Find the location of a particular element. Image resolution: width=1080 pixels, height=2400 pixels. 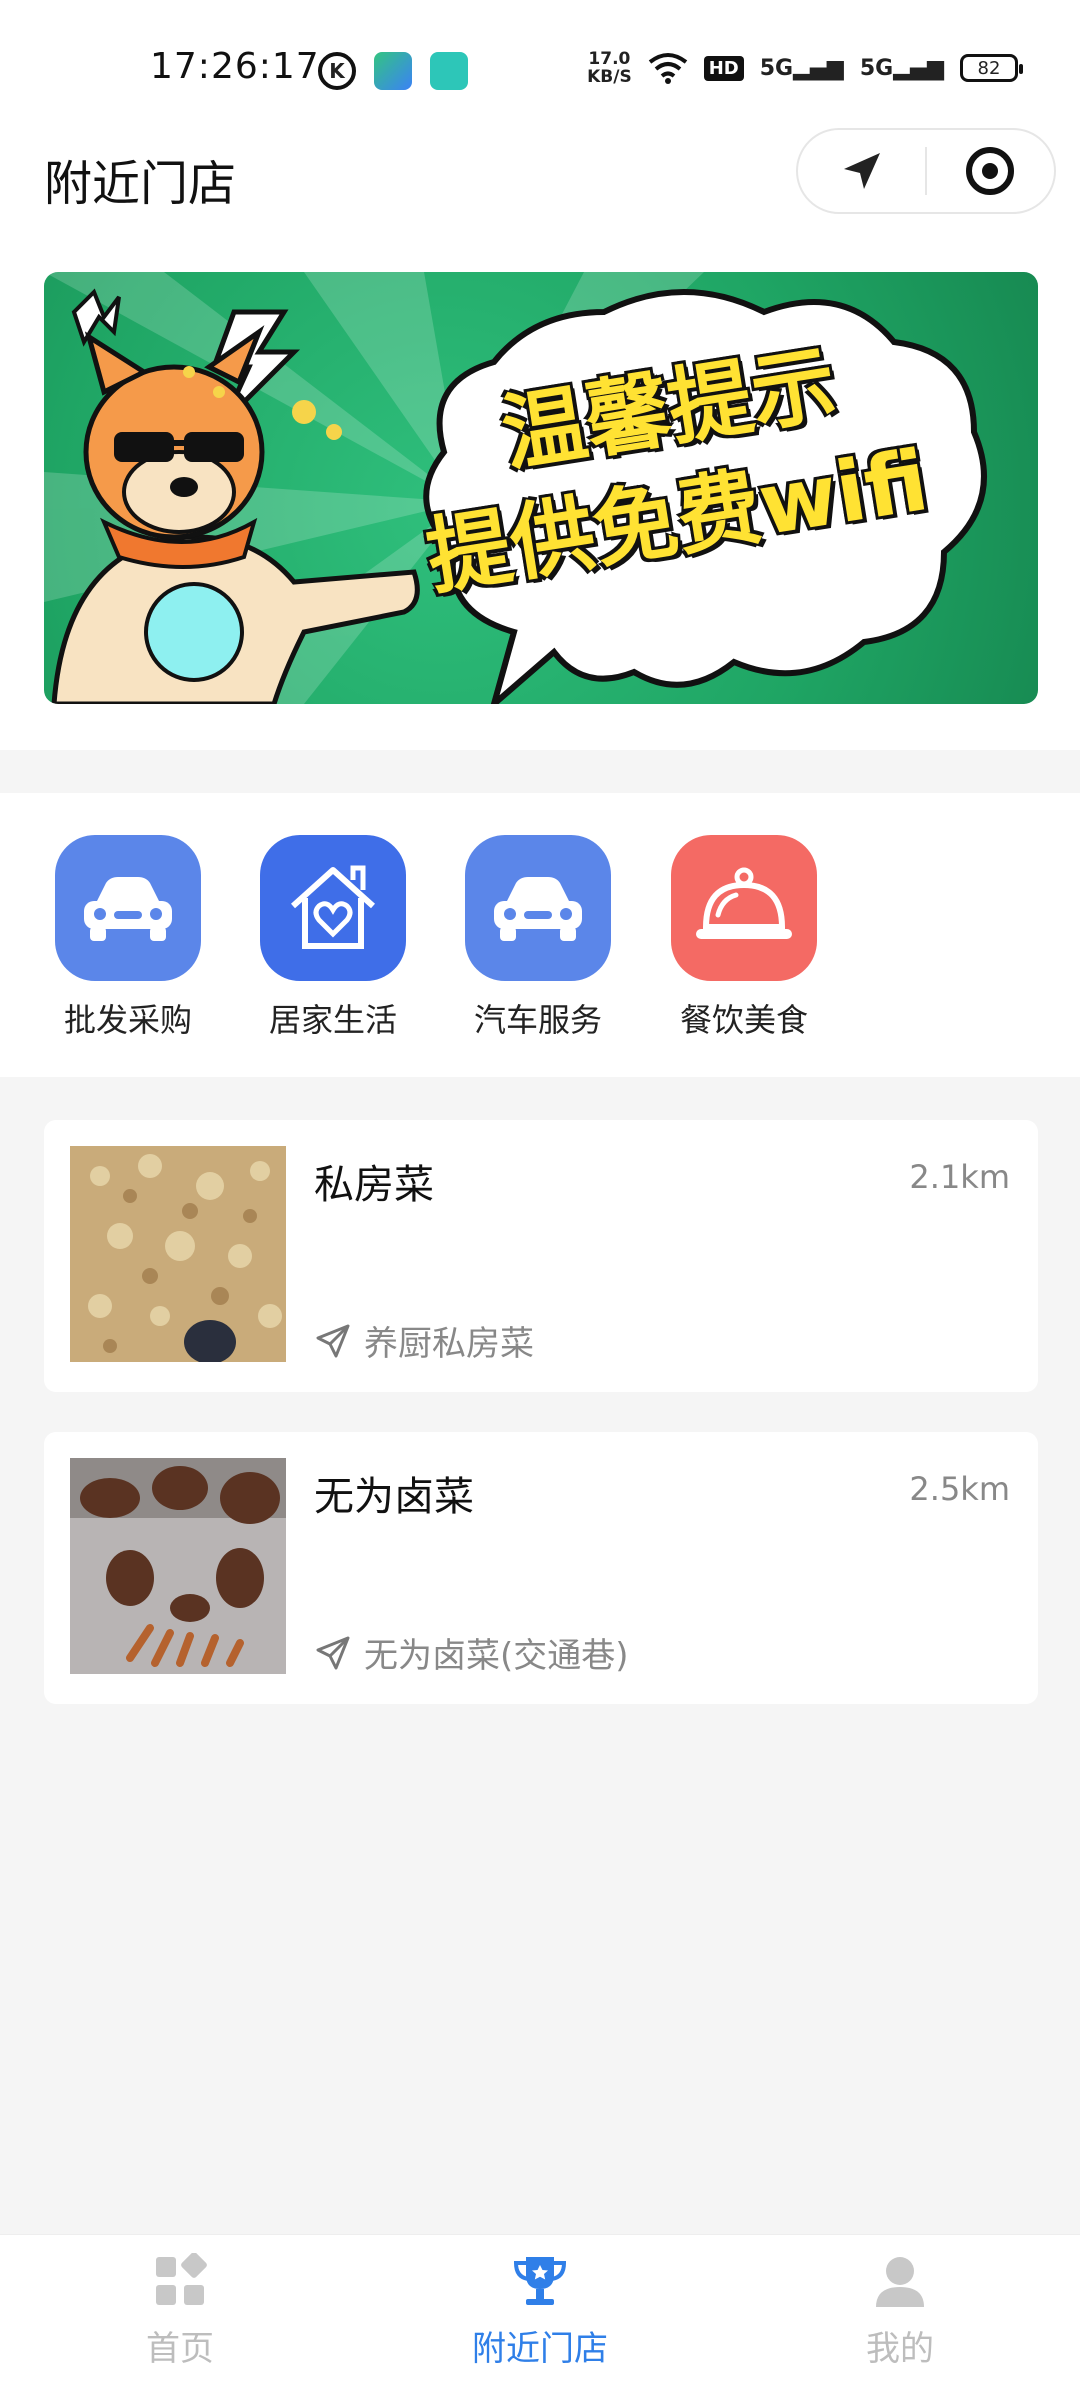

store-card: 无为卤菜 2.5km 无为卤菜(交通巷) is located at coordinates (541, 1568).